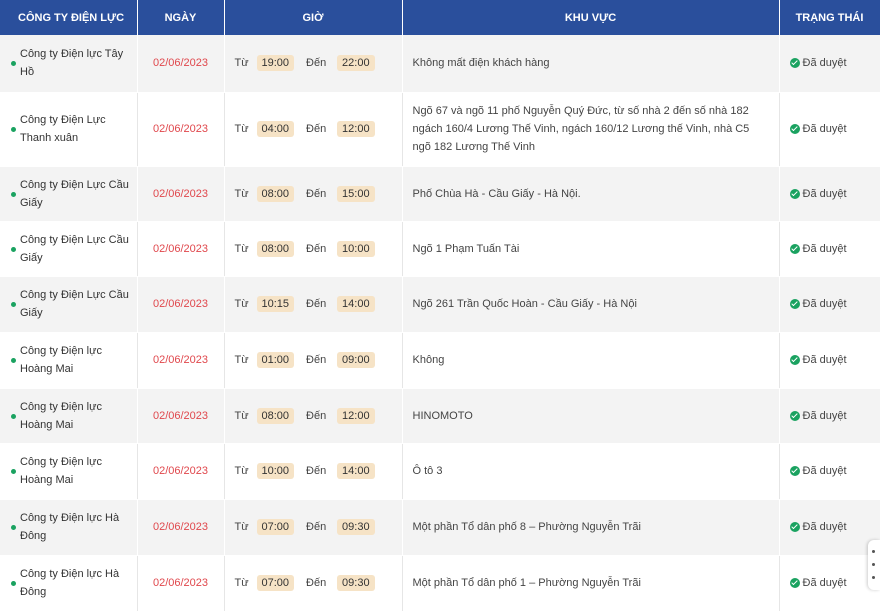  I want to click on header-date: NGÀY, so click(181, 17).